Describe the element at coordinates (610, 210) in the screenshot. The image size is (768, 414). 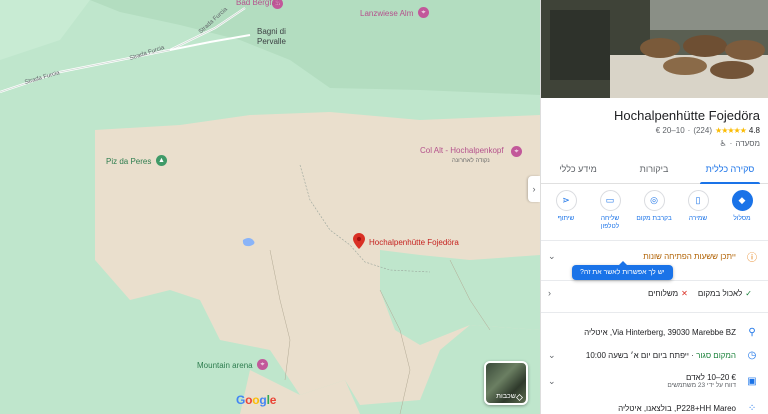
I see `send-to-phone-button: ▭ שליחה לטלפון` at that location.